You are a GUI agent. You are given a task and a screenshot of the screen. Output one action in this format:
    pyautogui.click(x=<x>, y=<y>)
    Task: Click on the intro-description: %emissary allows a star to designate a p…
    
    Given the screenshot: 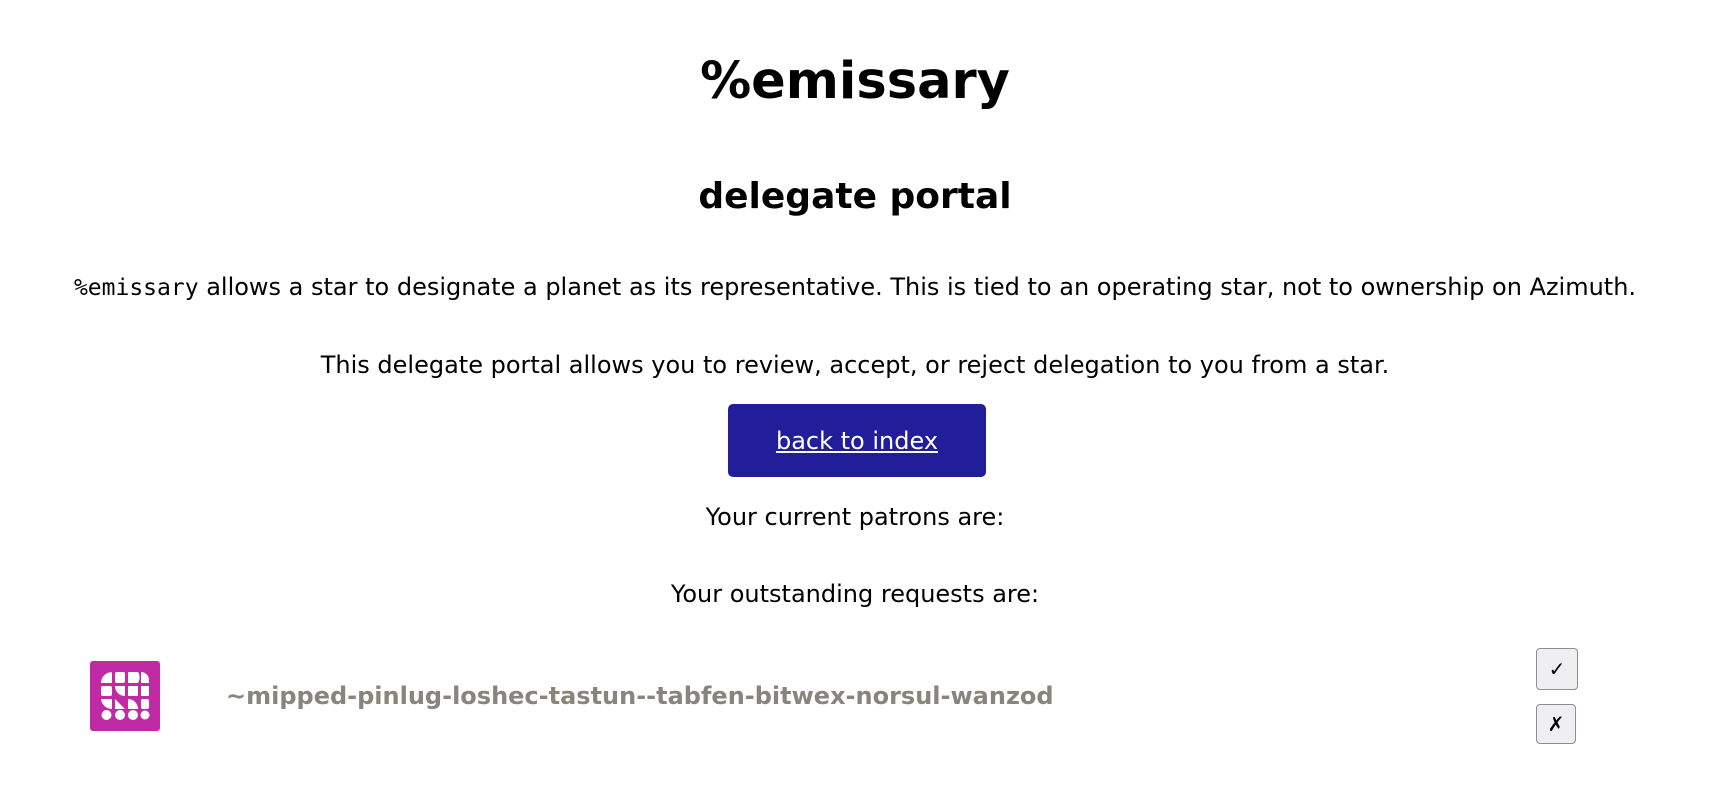 What is the action you would take?
    pyautogui.click(x=855, y=287)
    